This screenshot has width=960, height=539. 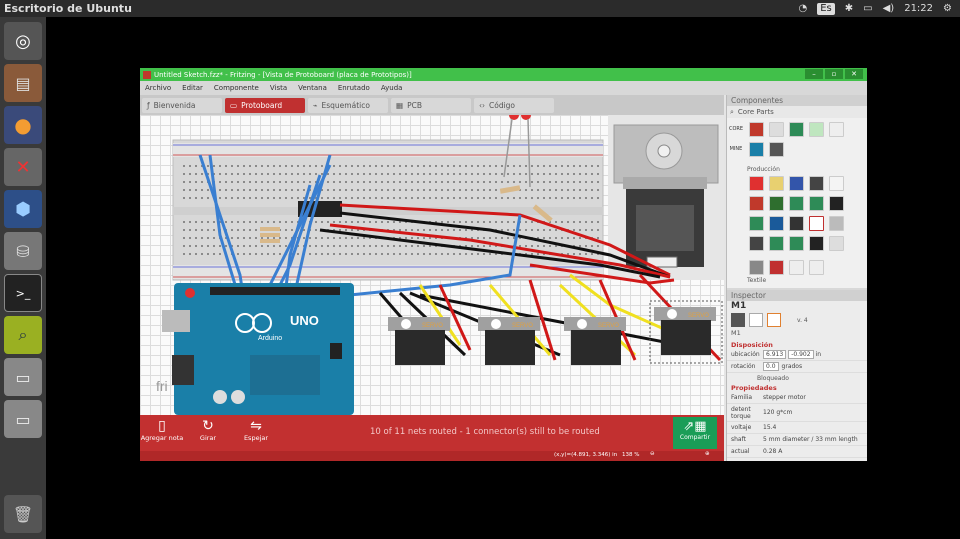 I want to click on part-views: v. 4, so click(x=797, y=320).